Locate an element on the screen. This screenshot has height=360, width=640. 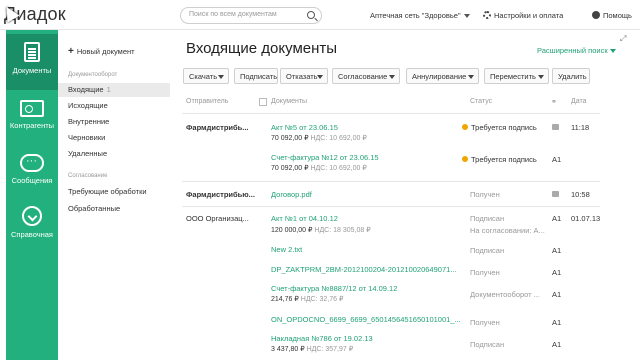
page-title: Входящие документы is located at coordinates (262, 48).